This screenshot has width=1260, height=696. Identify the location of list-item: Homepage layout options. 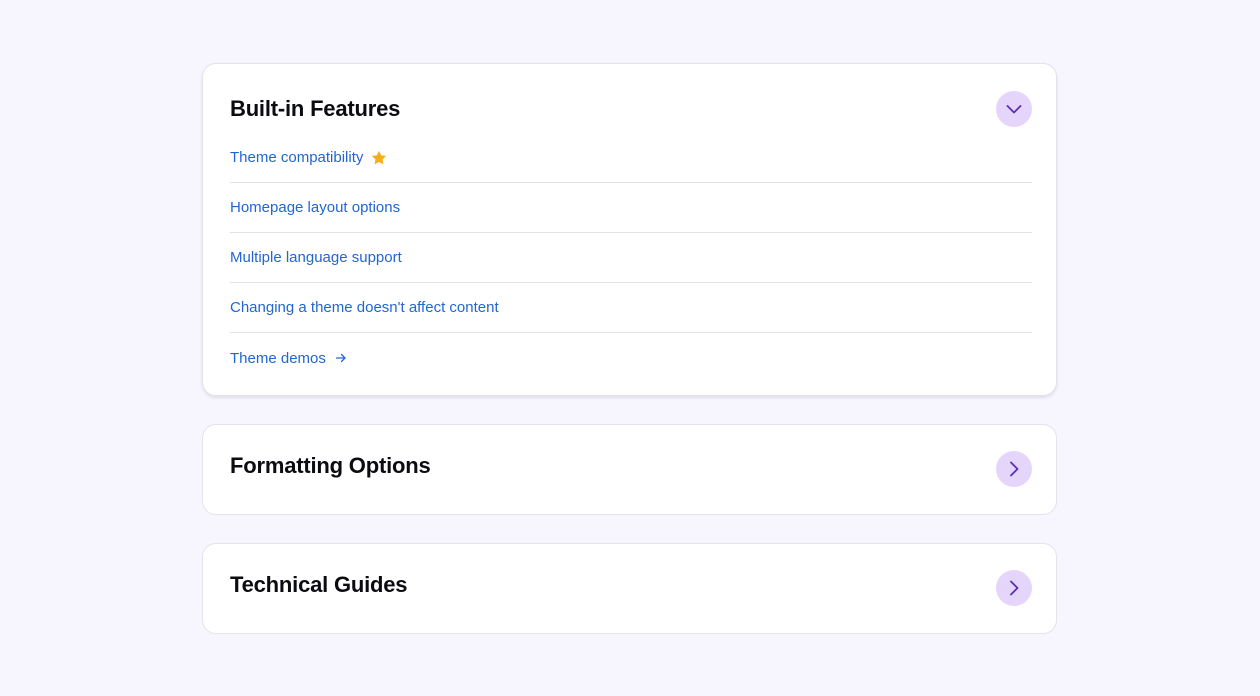
(631, 208).